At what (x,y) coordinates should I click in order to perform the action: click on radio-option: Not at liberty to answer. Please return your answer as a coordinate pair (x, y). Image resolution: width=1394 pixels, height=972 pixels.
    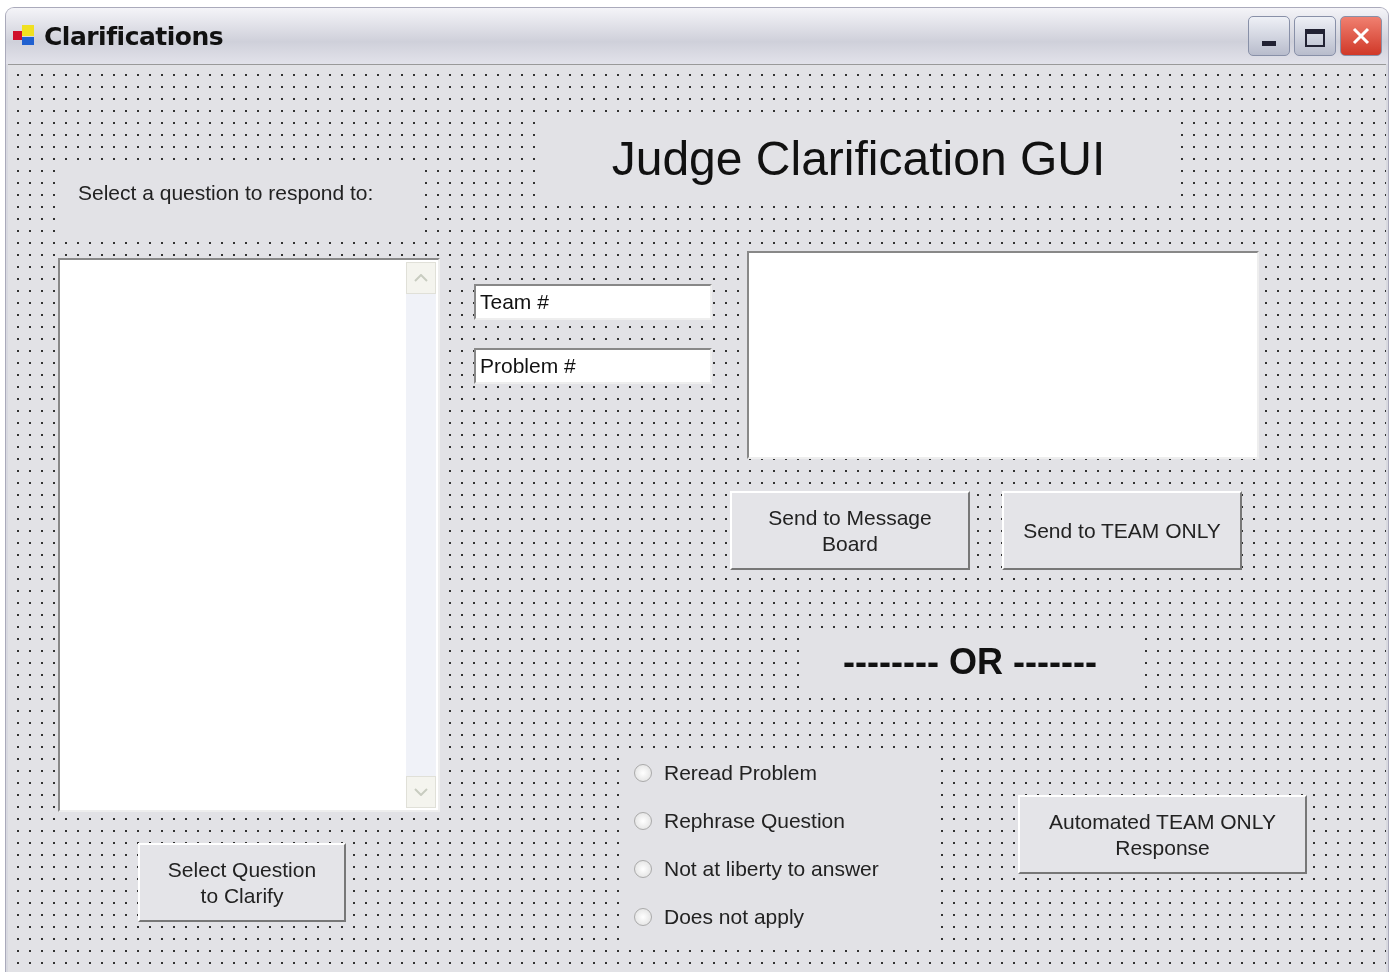
    Looking at the image, I should click on (787, 869).